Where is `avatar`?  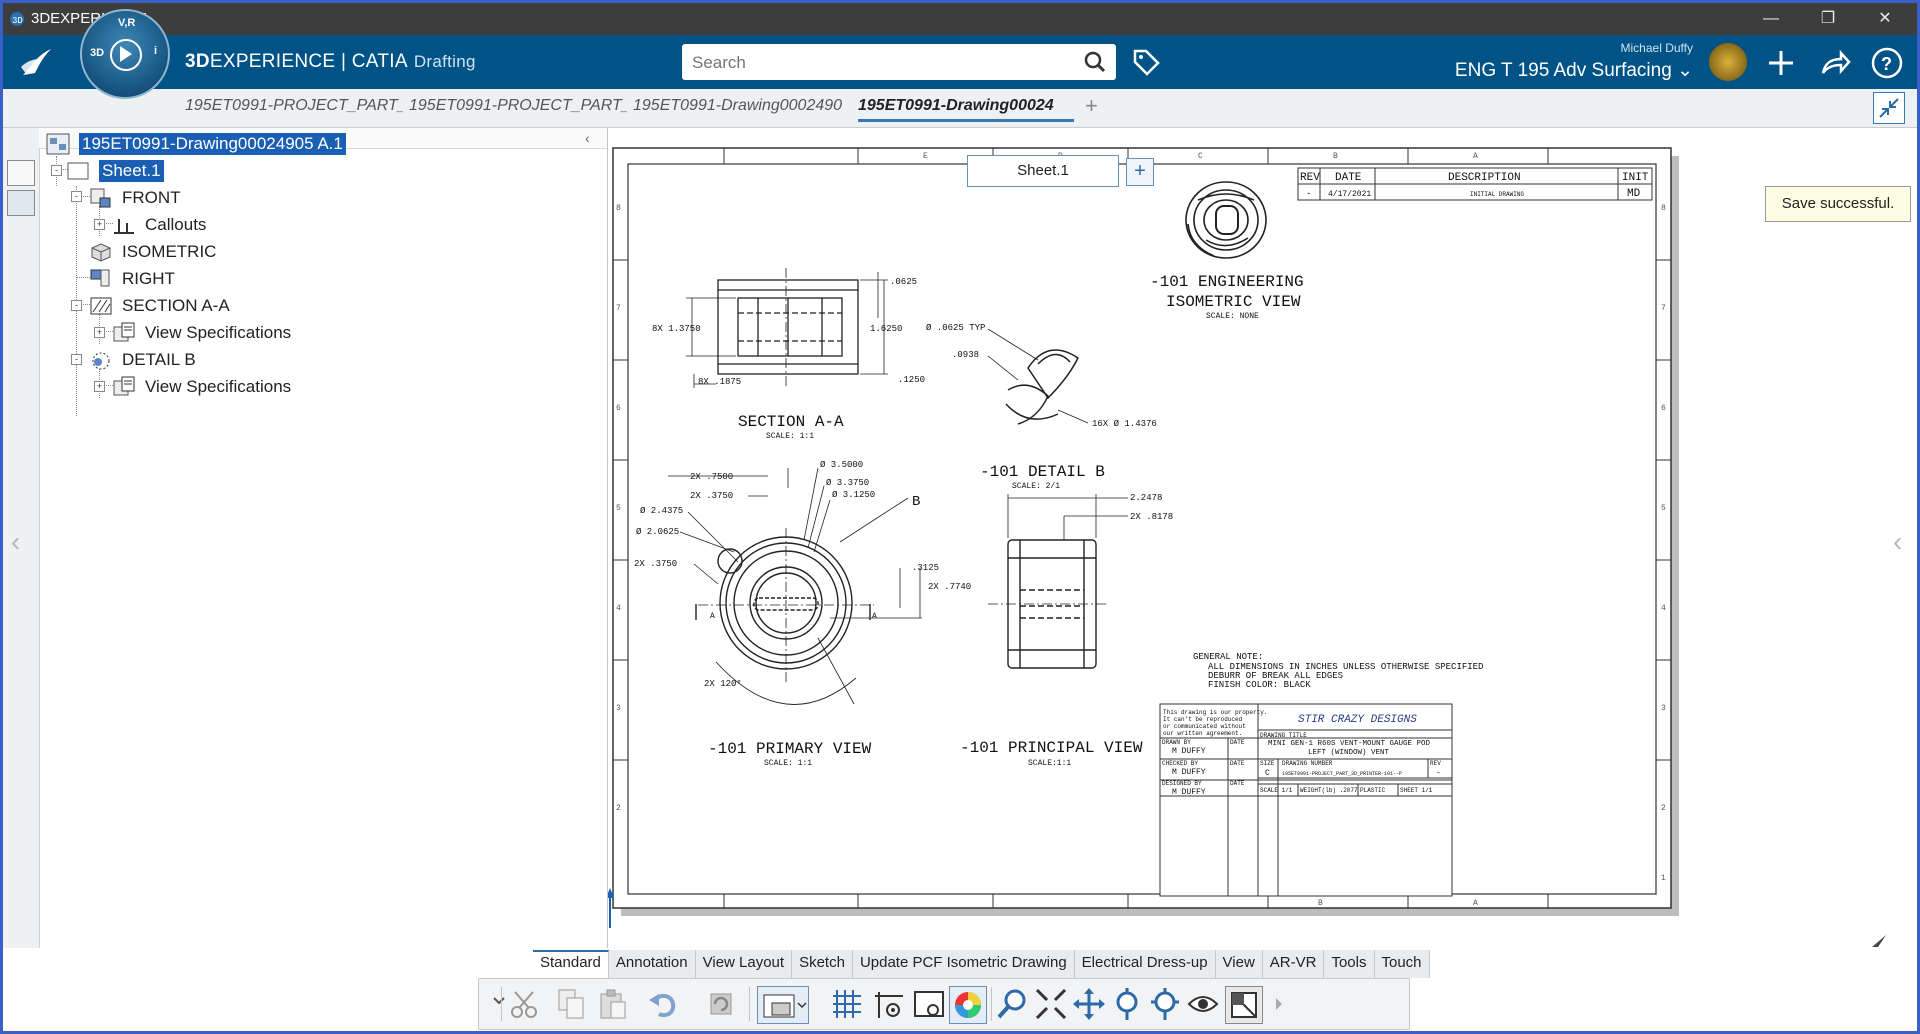 avatar is located at coordinates (1728, 62).